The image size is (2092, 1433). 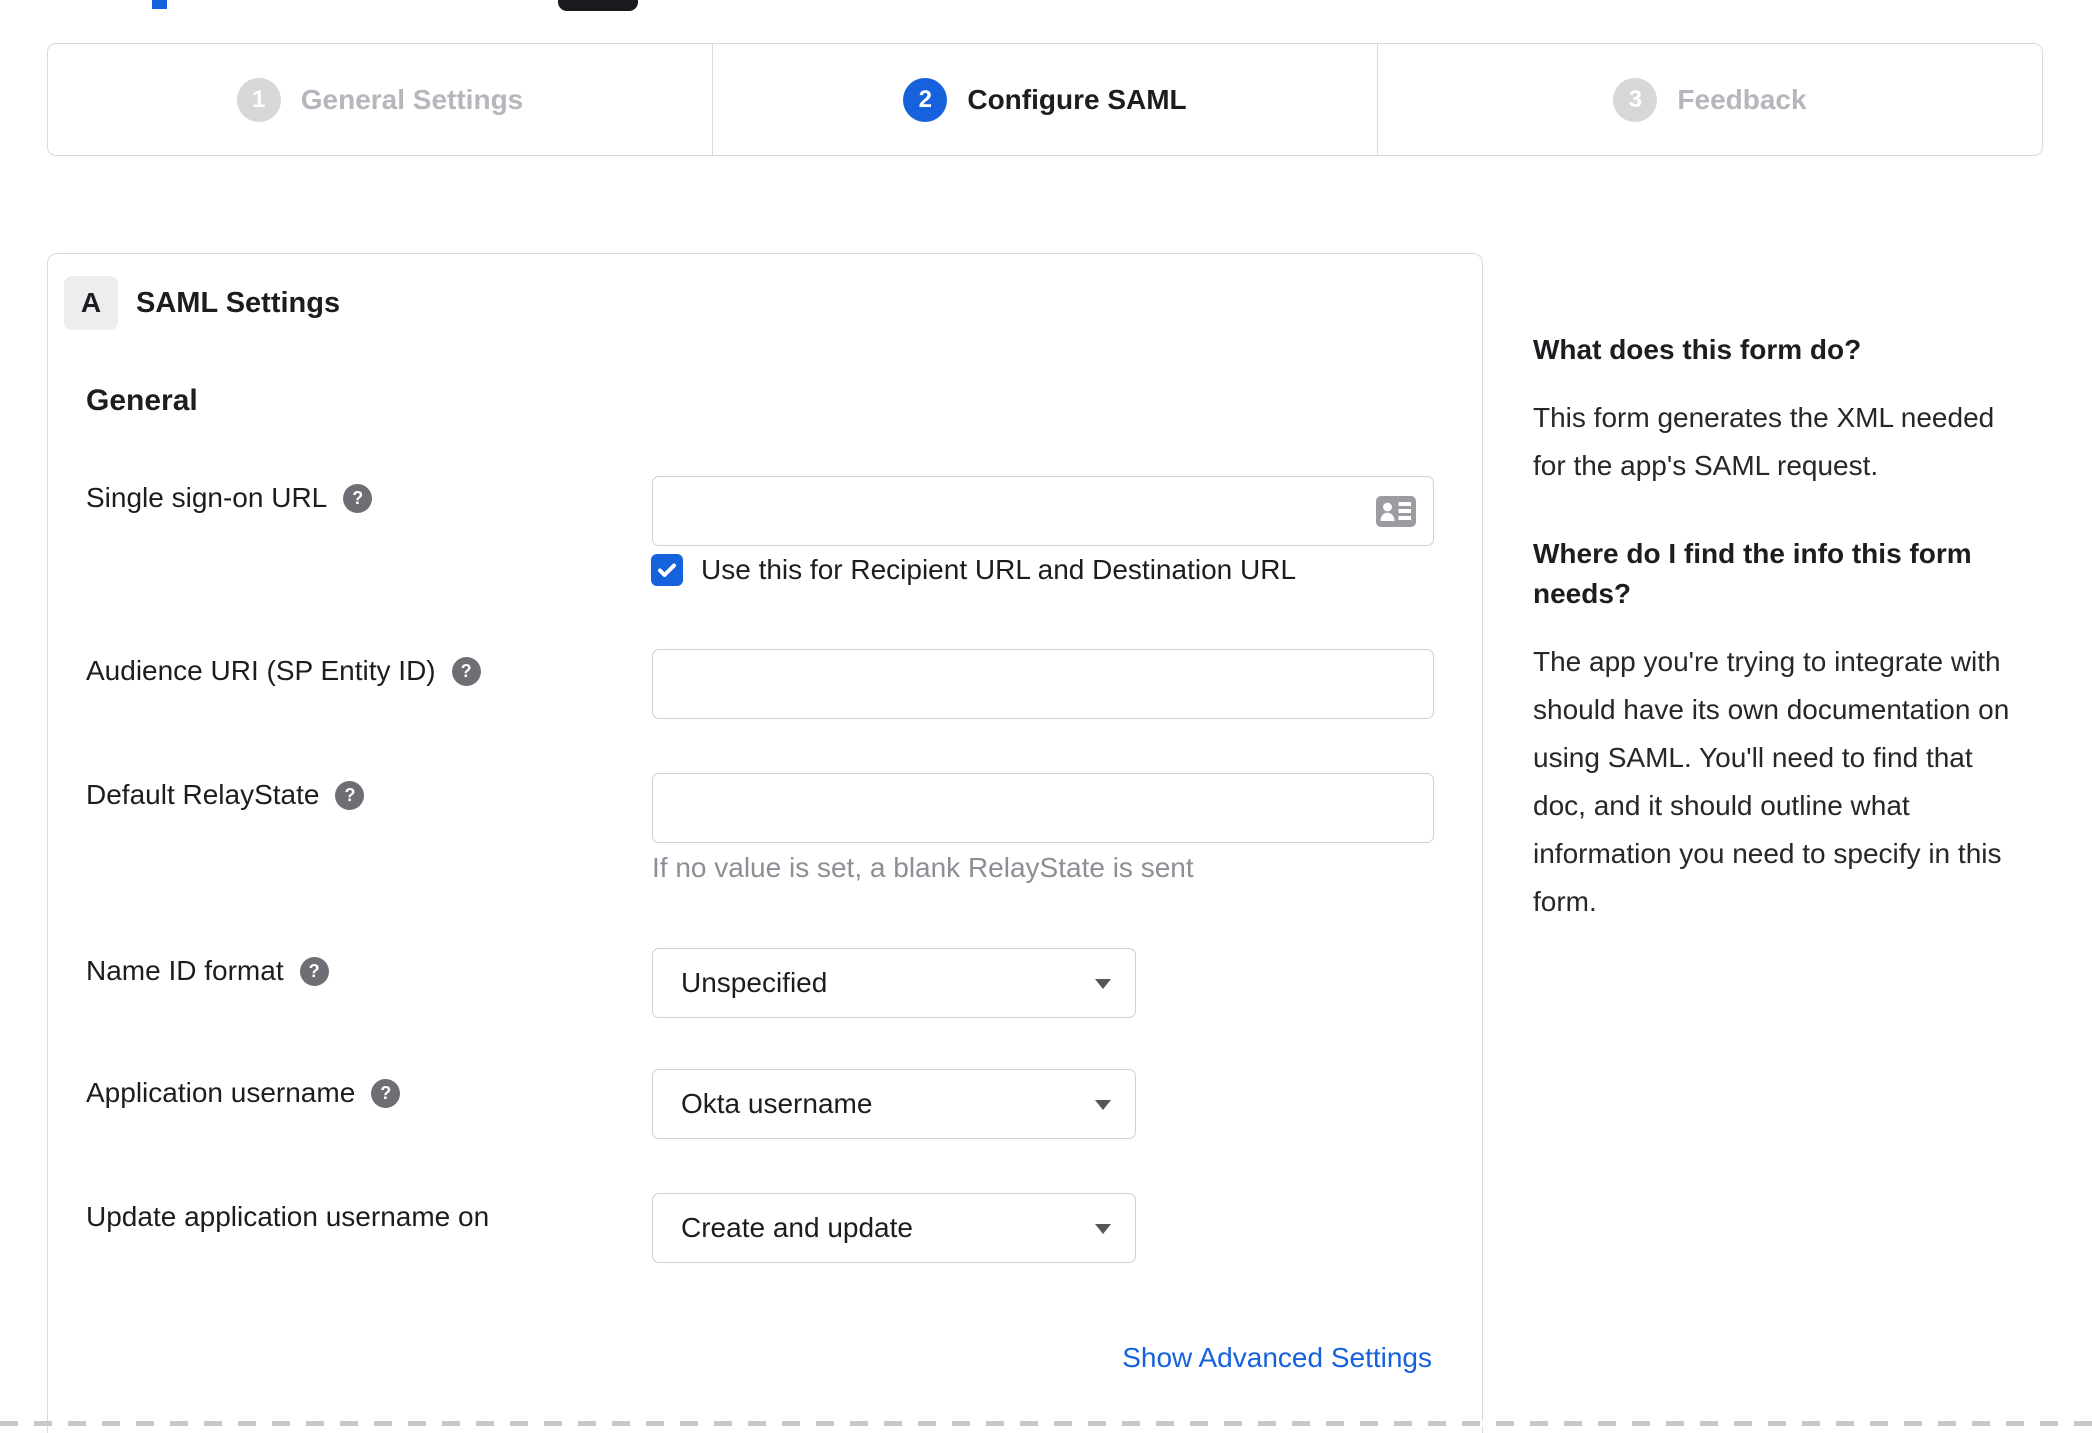 What do you see at coordinates (754, 982) in the screenshot?
I see `name-id-format-value: Unspecified` at bounding box center [754, 982].